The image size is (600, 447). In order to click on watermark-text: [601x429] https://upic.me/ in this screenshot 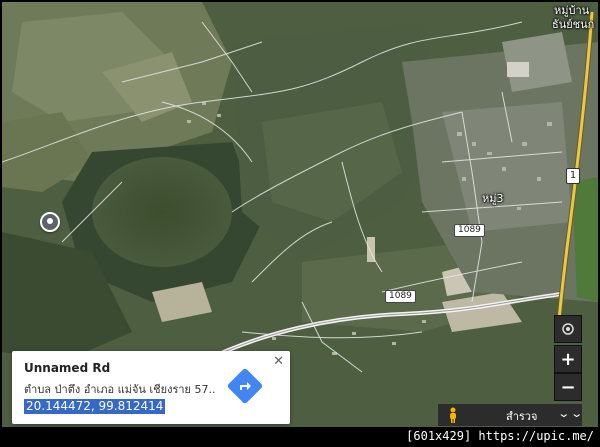, I will do `click(500, 436)`.